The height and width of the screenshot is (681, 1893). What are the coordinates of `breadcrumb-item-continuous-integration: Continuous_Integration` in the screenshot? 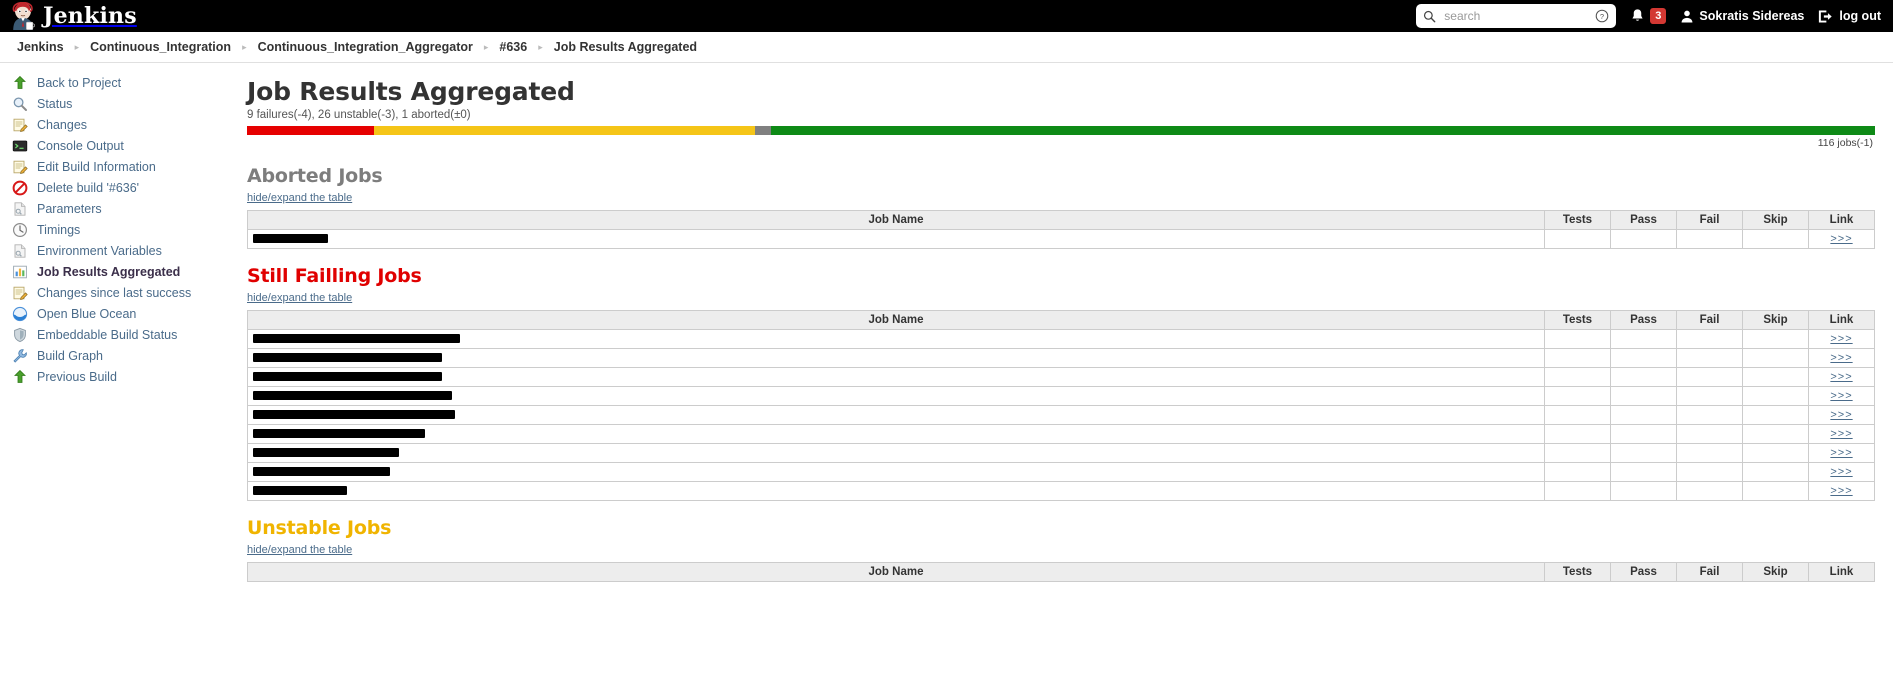 It's located at (160, 47).